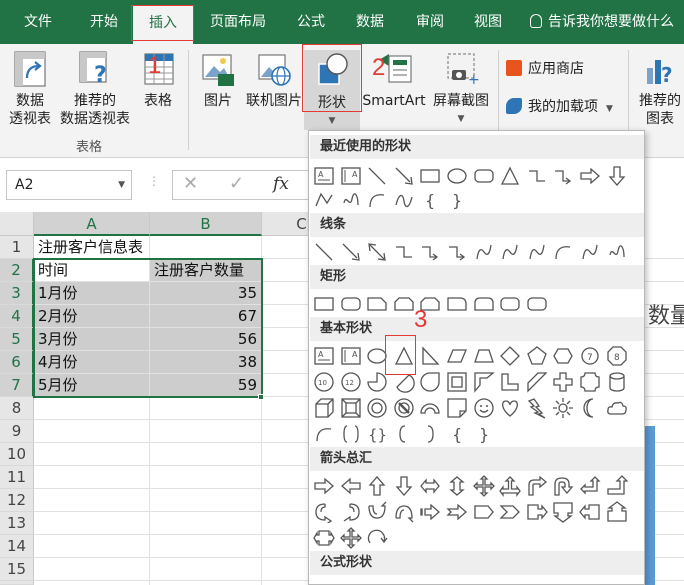  What do you see at coordinates (484, 356) in the screenshot?
I see `trapezoid-shape-icon` at bounding box center [484, 356].